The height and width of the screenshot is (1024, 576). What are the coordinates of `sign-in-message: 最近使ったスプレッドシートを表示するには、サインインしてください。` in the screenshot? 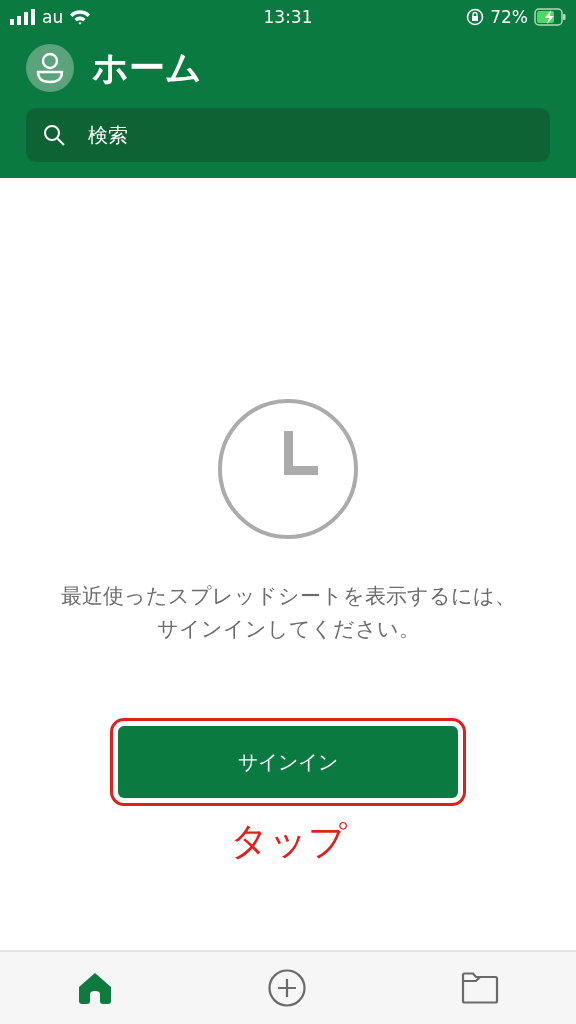 It's located at (288, 613).